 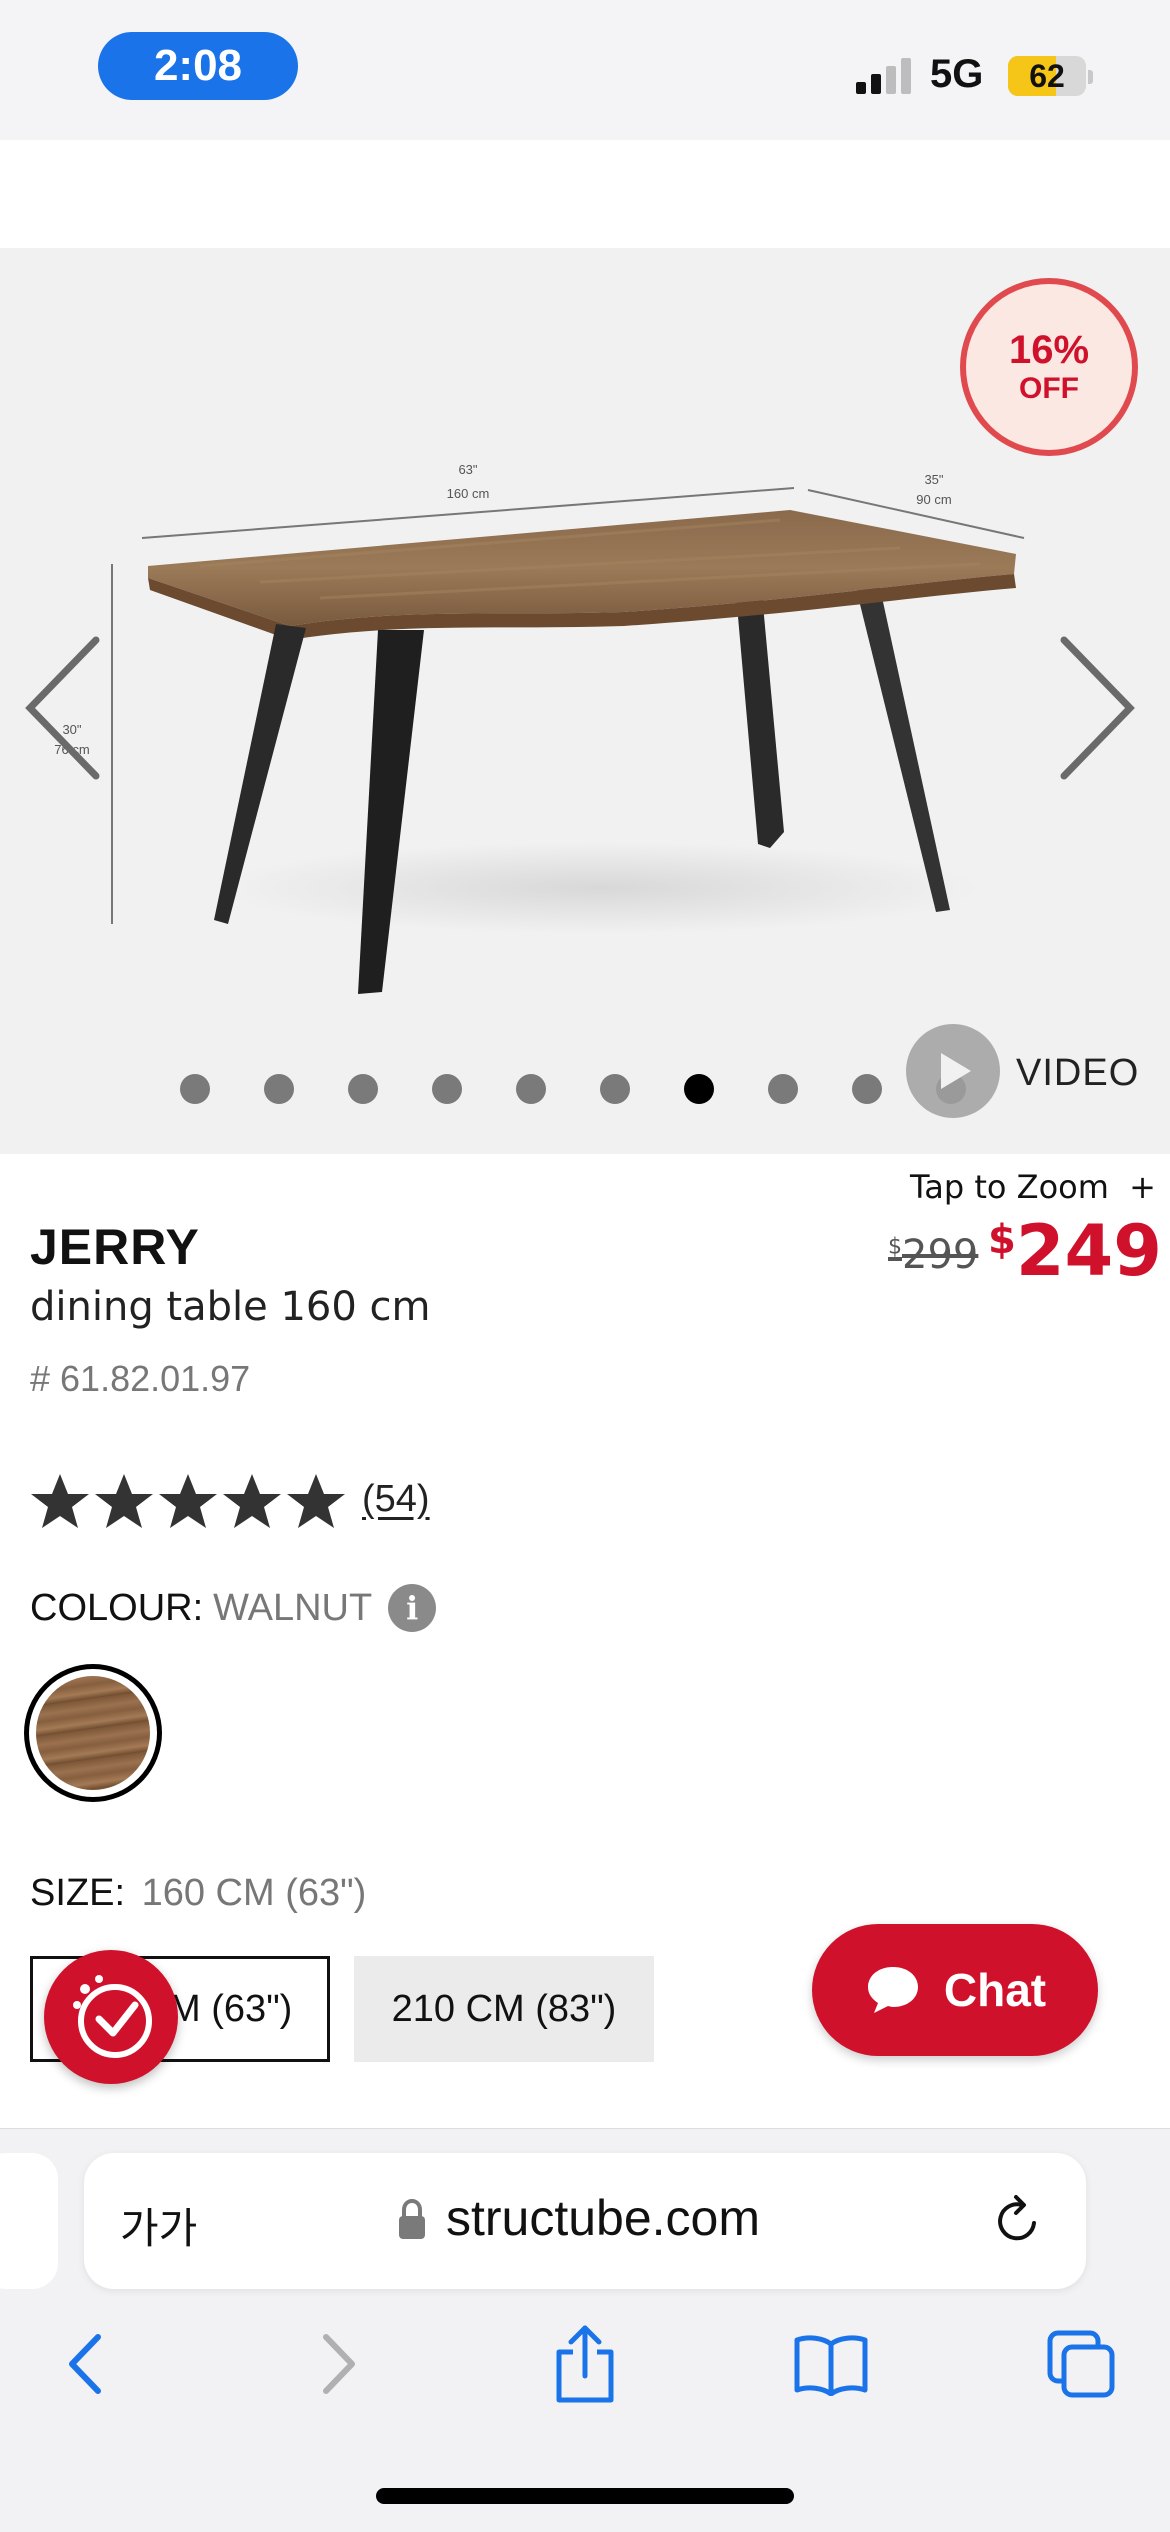 What do you see at coordinates (585, 2496) in the screenshot?
I see `home-indicator` at bounding box center [585, 2496].